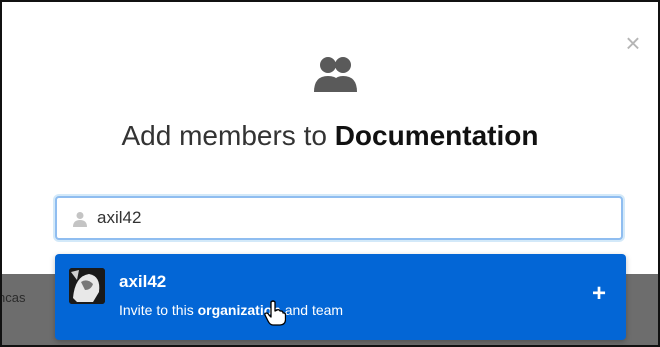  I want to click on close-icon: ×, so click(633, 43).